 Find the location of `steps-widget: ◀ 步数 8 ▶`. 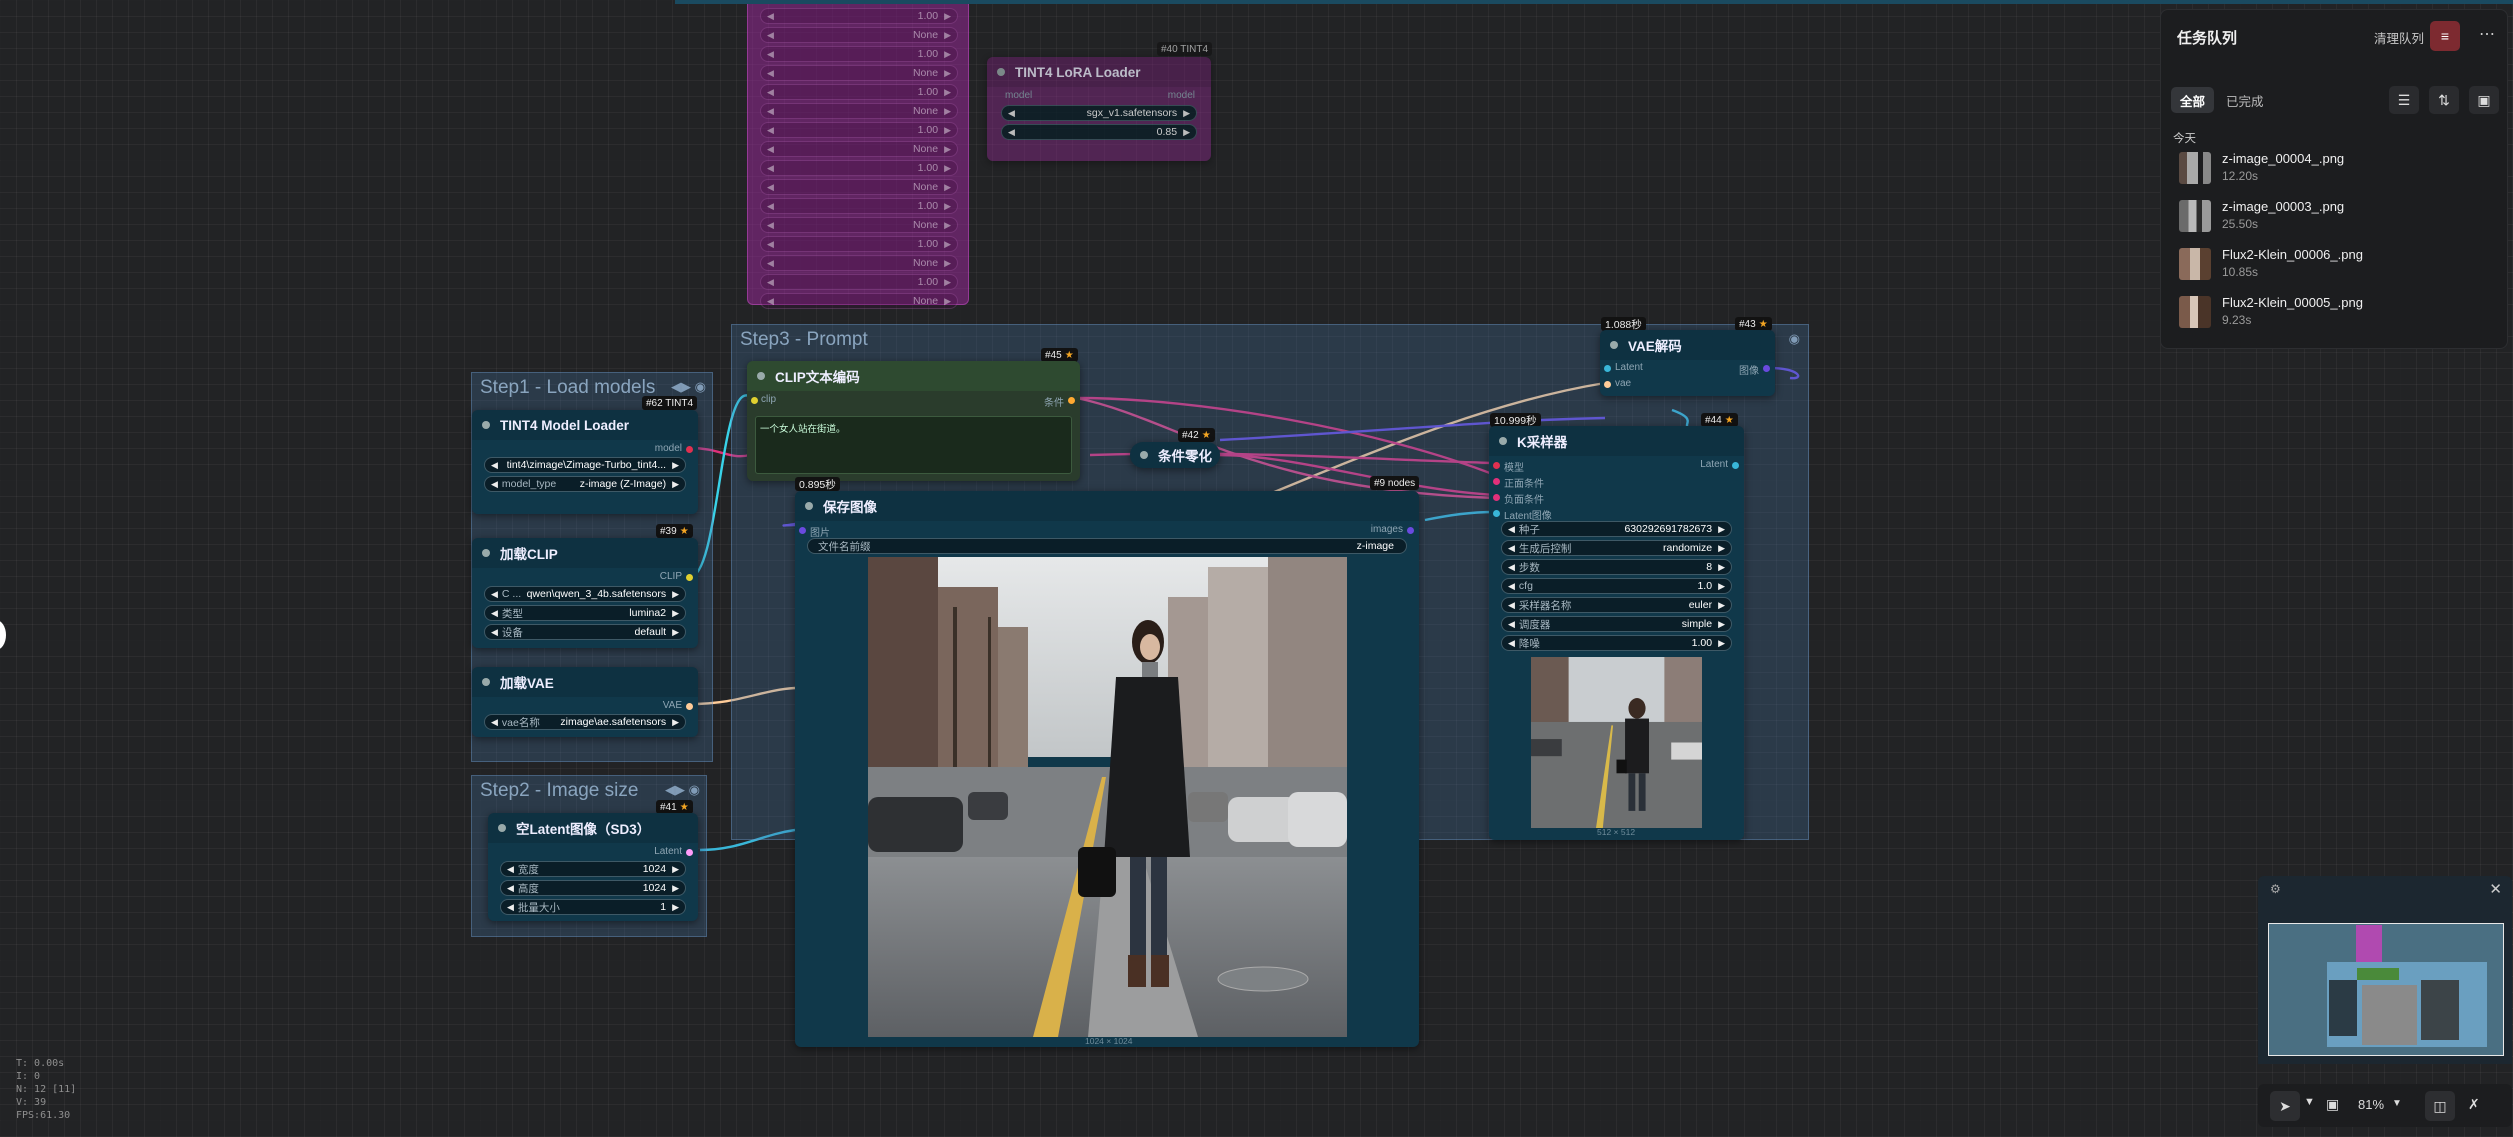

steps-widget: ◀ 步数 8 ▶ is located at coordinates (1616, 567).